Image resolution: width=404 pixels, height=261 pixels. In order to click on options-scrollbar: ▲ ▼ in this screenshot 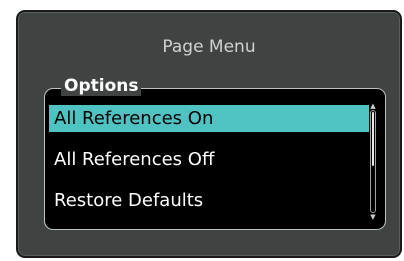, I will do `click(373, 162)`.